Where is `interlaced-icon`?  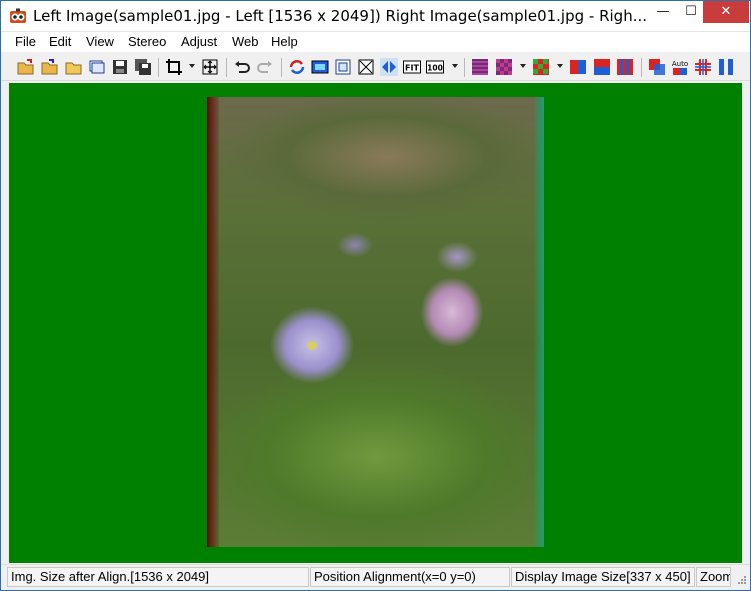 interlaced-icon is located at coordinates (480, 67).